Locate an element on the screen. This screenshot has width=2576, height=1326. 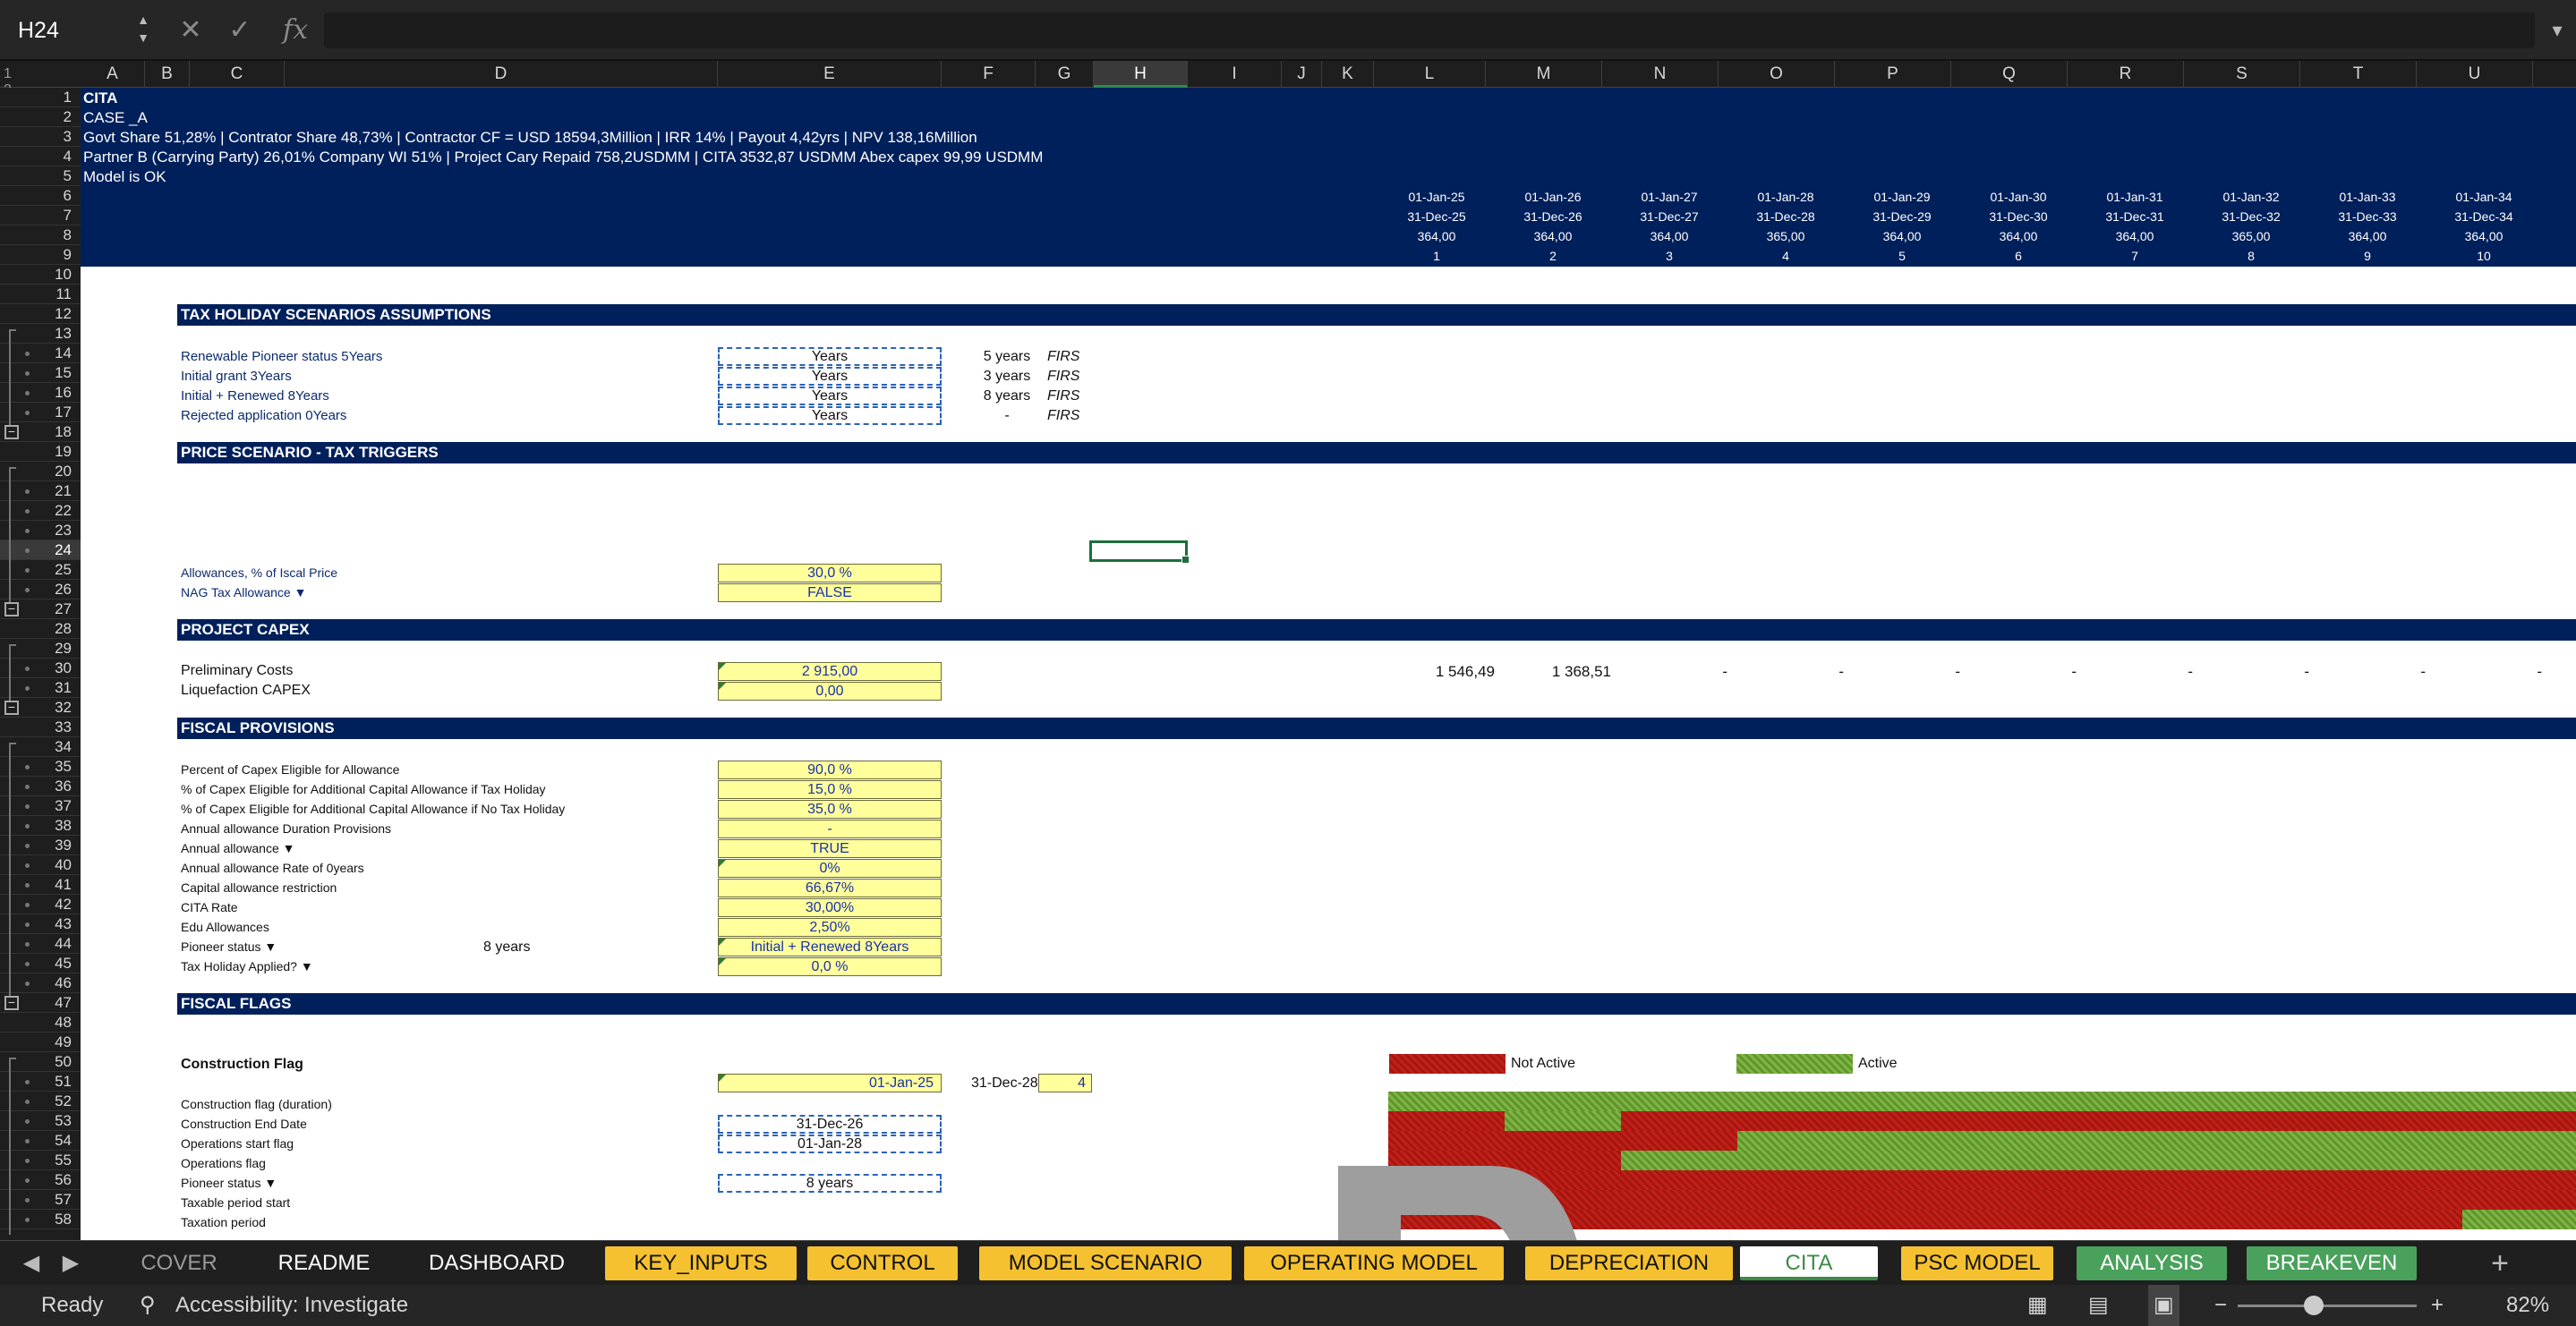
sheet-tab-cover: COVER is located at coordinates (179, 1263).